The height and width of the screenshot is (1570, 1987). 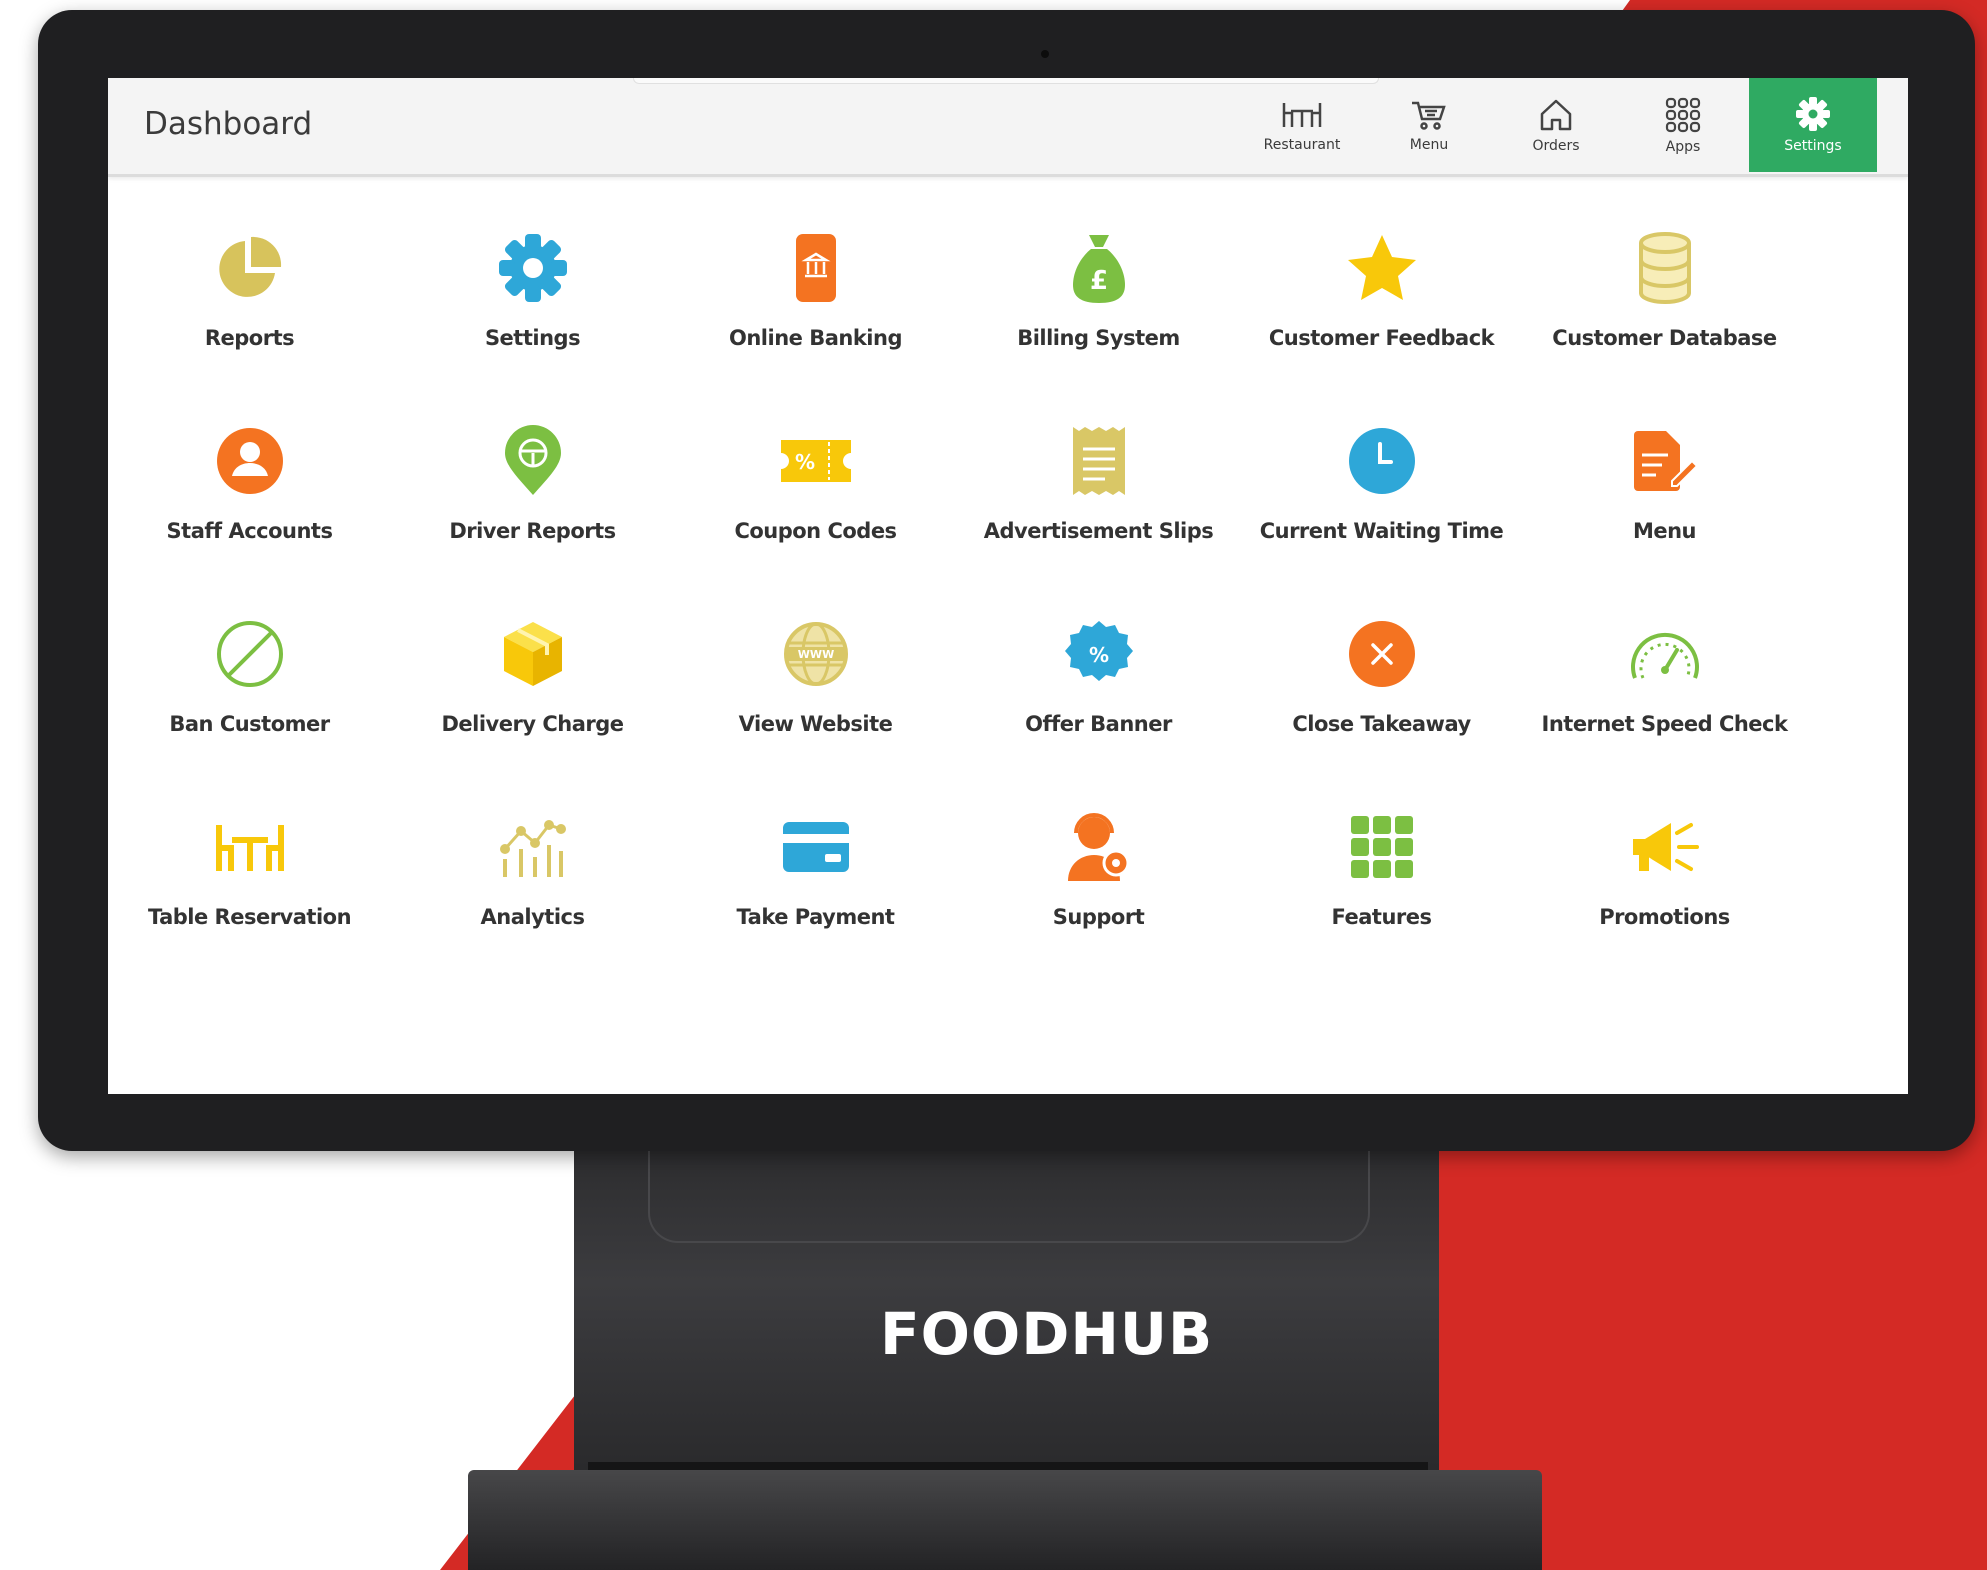 I want to click on tile-advertisement-slips: Advertisement Slips, so click(x=1098, y=501).